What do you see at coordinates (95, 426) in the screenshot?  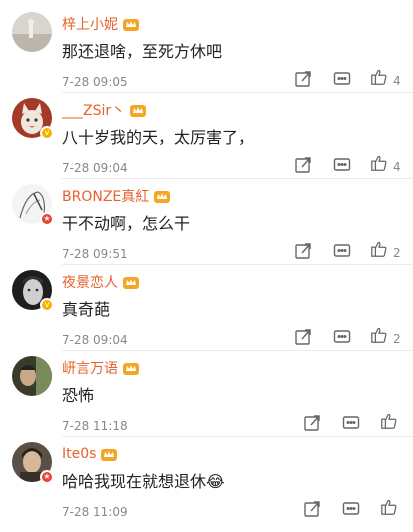 I see `comment-time: 7-28 11:18` at bounding box center [95, 426].